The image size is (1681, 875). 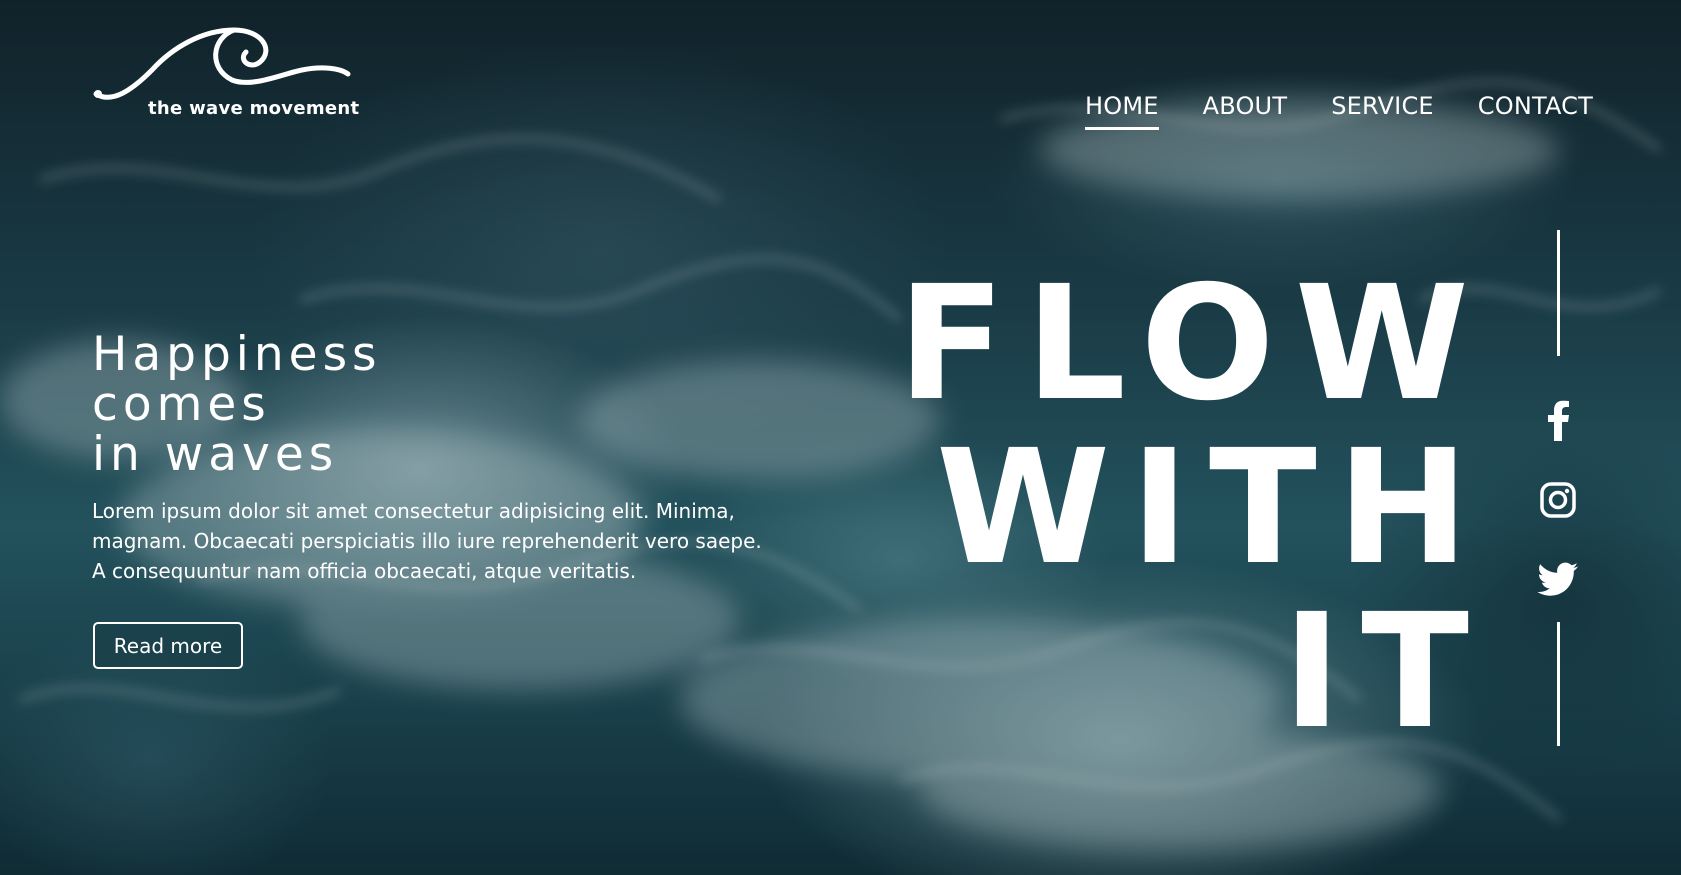 I want to click on main-nav: HOME ABOUT SERVICE CONTACT, so click(x=1339, y=111).